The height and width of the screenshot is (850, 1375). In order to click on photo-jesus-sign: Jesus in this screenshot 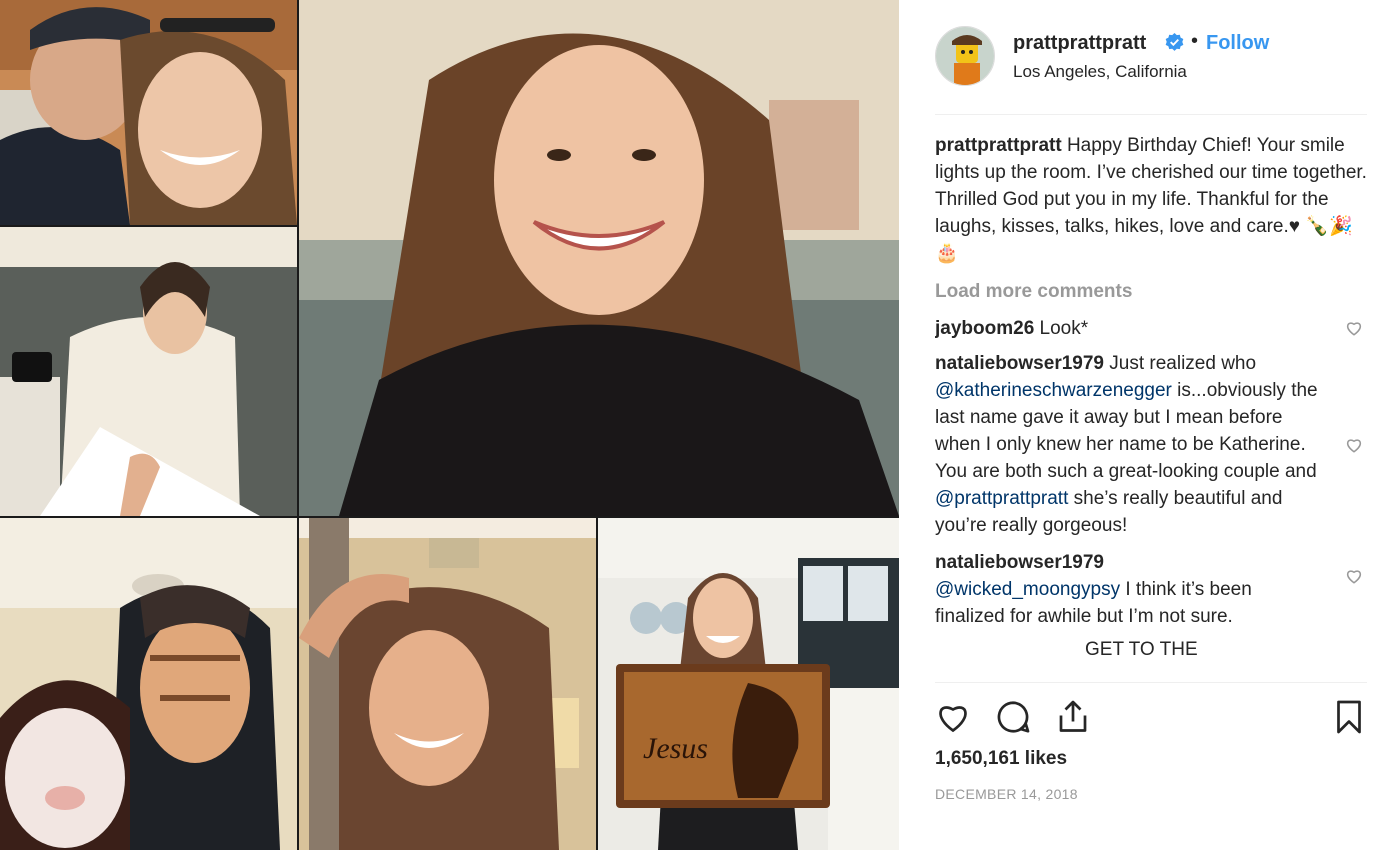, I will do `click(748, 684)`.